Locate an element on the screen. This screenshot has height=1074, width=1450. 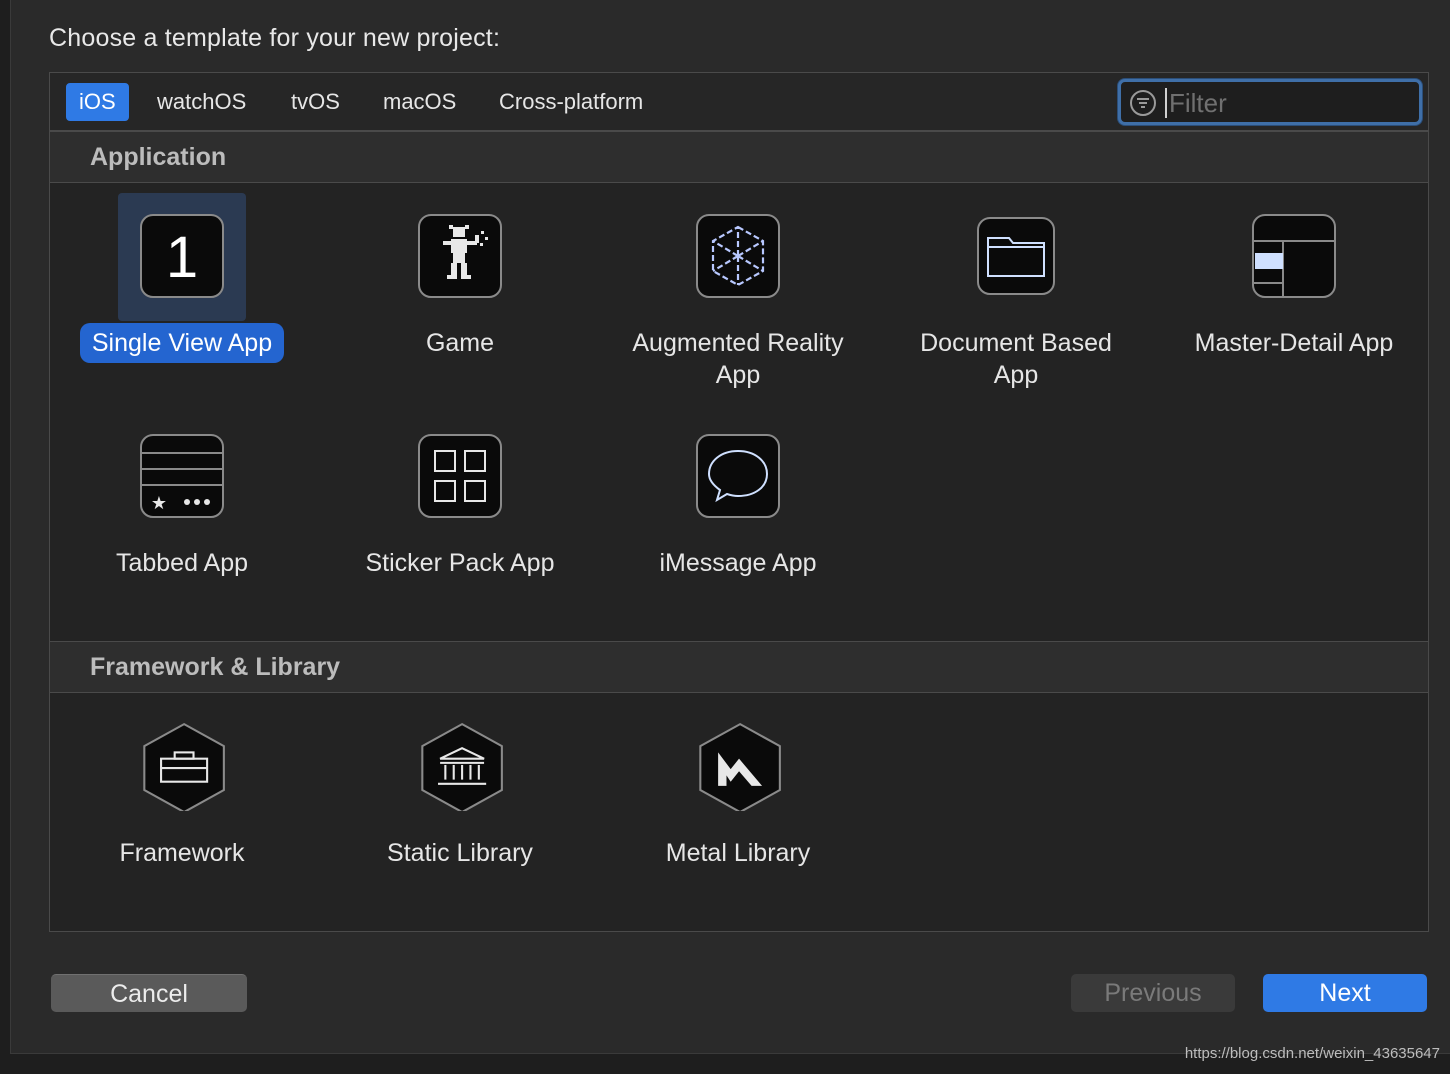
template-imessage-app: iMessage App is located at coordinates (738, 518).